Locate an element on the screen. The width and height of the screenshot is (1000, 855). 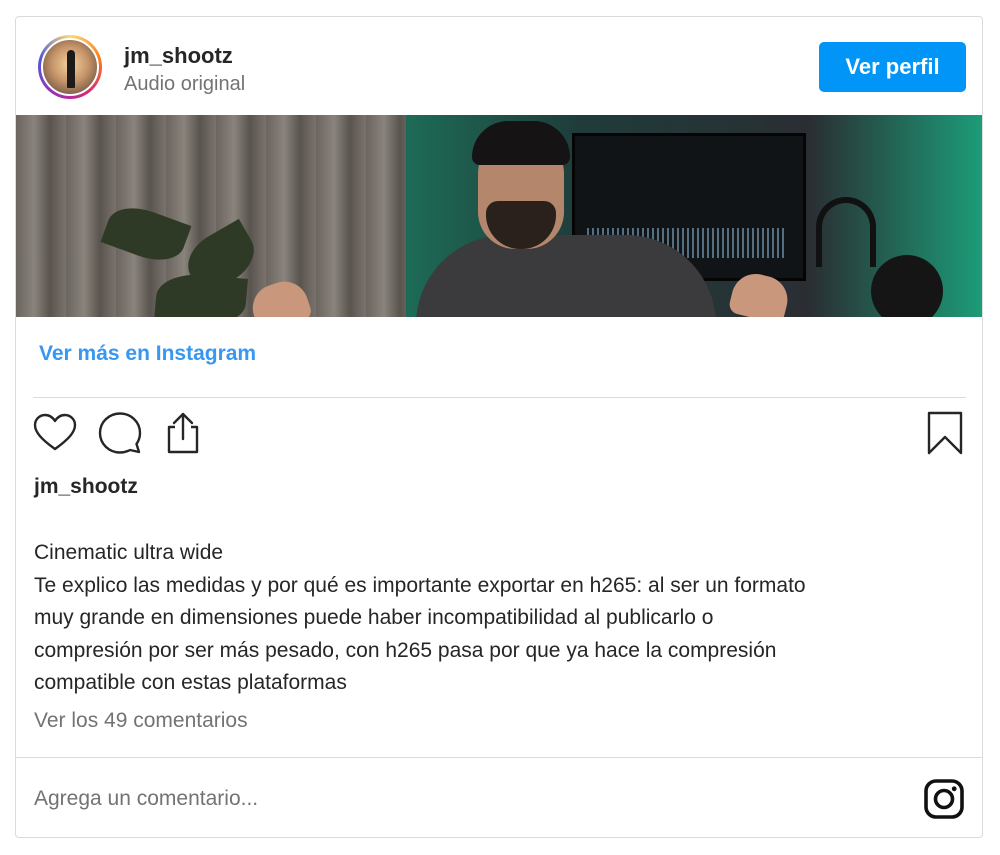
view-more-on-instagram-link: Ver más en Instagram is located at coordinates (147, 354).